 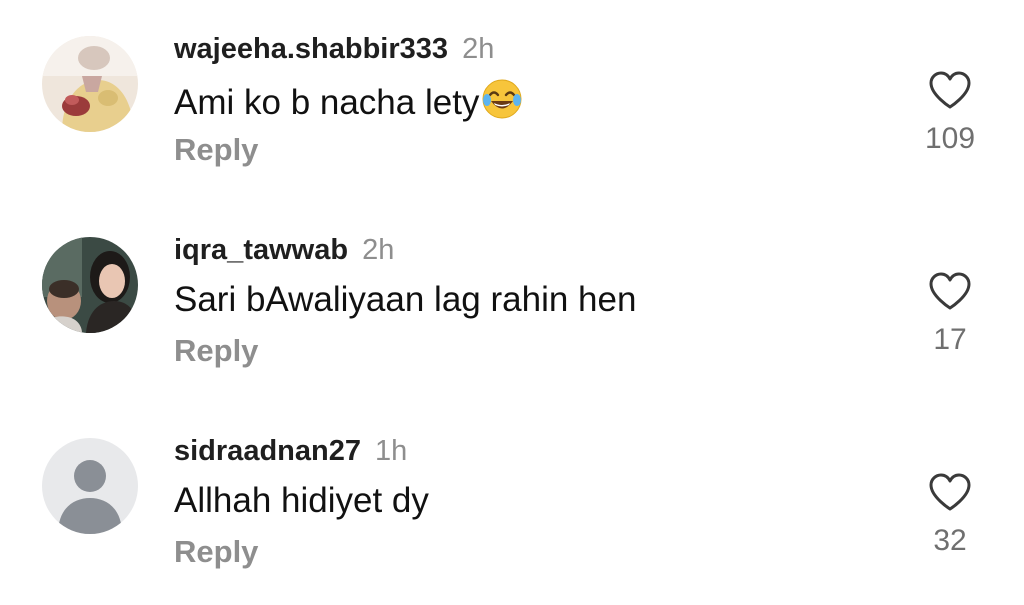 I want to click on comment-text: Ami ko b nacha lety, so click(x=348, y=101).